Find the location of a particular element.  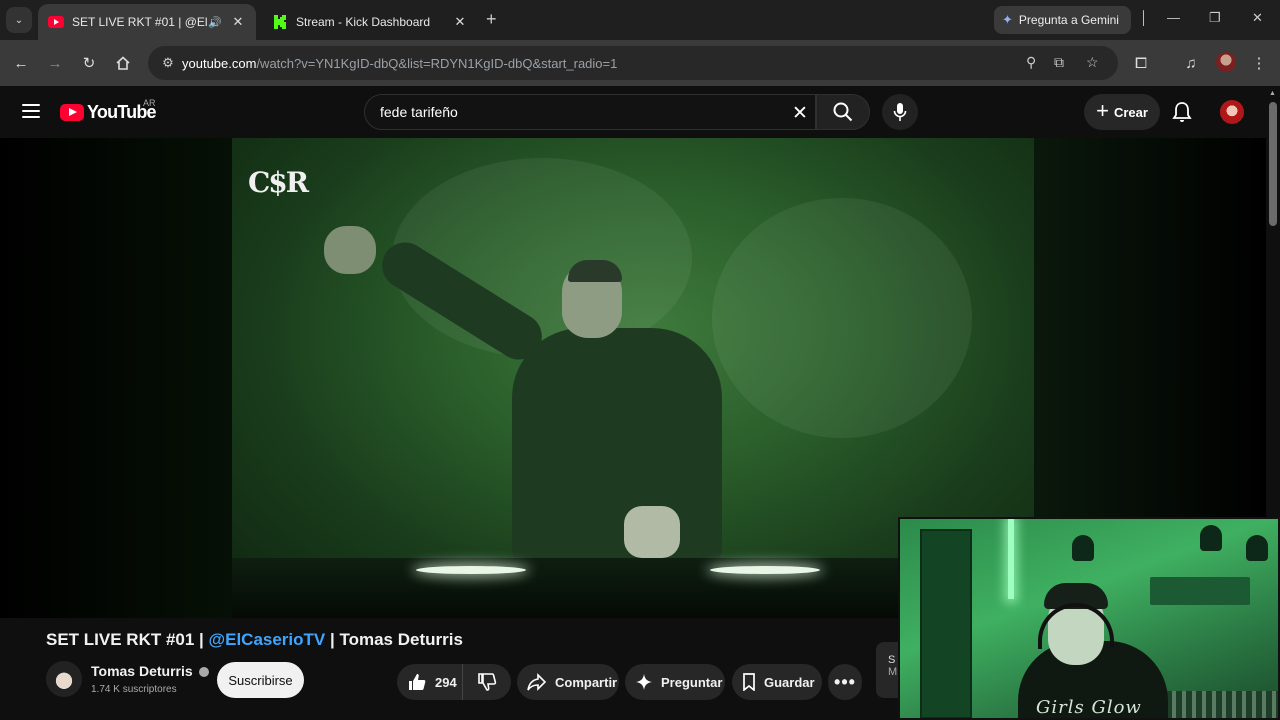

more-actions-button: ••• is located at coordinates (845, 682).